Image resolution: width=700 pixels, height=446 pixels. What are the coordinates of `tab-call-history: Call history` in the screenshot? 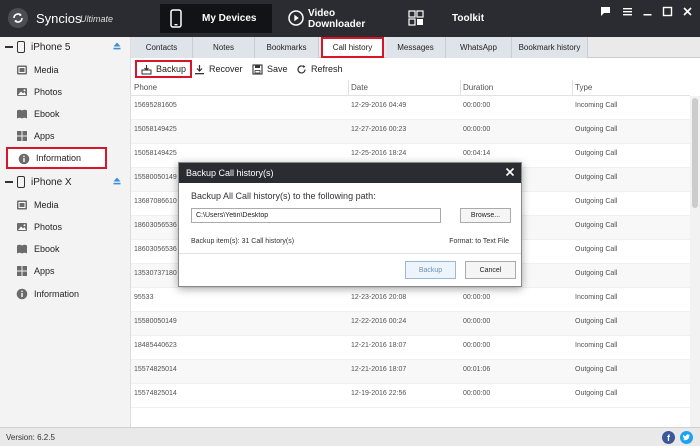 It's located at (352, 47).